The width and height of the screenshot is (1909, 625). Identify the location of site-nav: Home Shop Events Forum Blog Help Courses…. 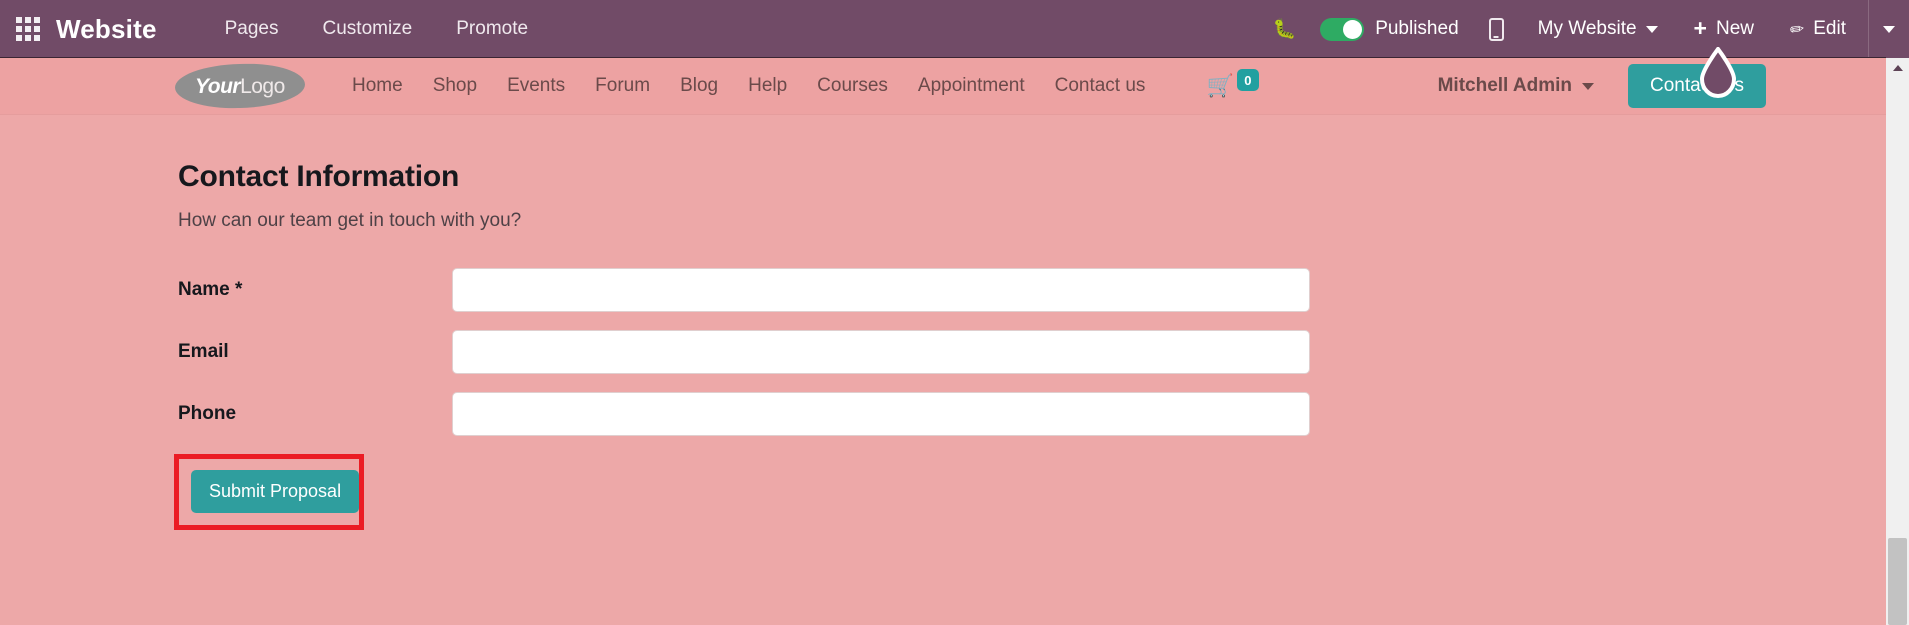
(748, 86).